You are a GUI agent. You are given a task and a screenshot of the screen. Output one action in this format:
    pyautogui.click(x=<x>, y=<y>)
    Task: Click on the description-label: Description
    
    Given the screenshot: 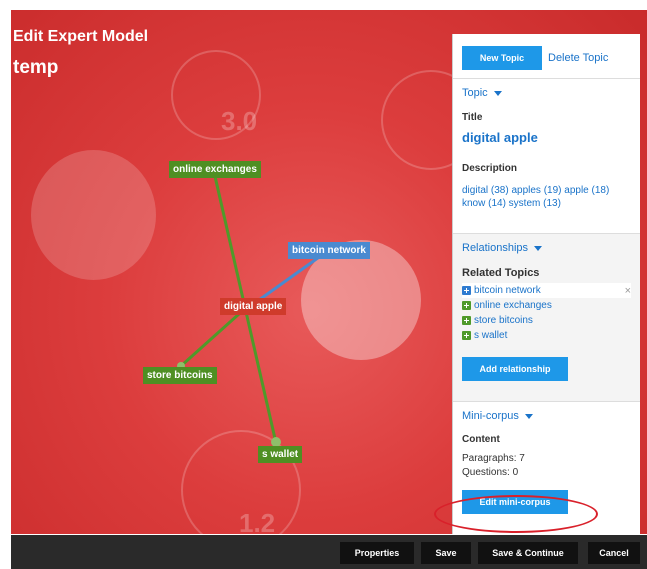 What is the action you would take?
    pyautogui.click(x=490, y=168)
    